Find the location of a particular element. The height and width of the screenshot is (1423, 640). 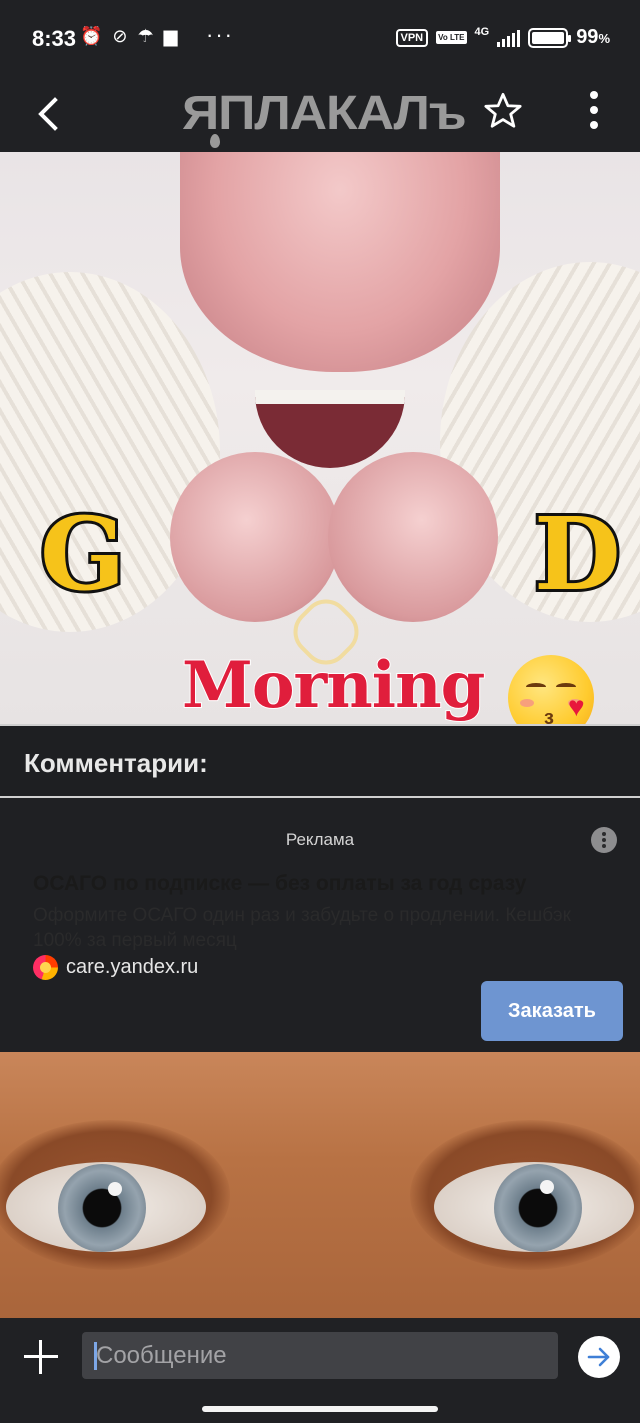

kiss-emoji-icon: з ♥ is located at coordinates (551, 689).